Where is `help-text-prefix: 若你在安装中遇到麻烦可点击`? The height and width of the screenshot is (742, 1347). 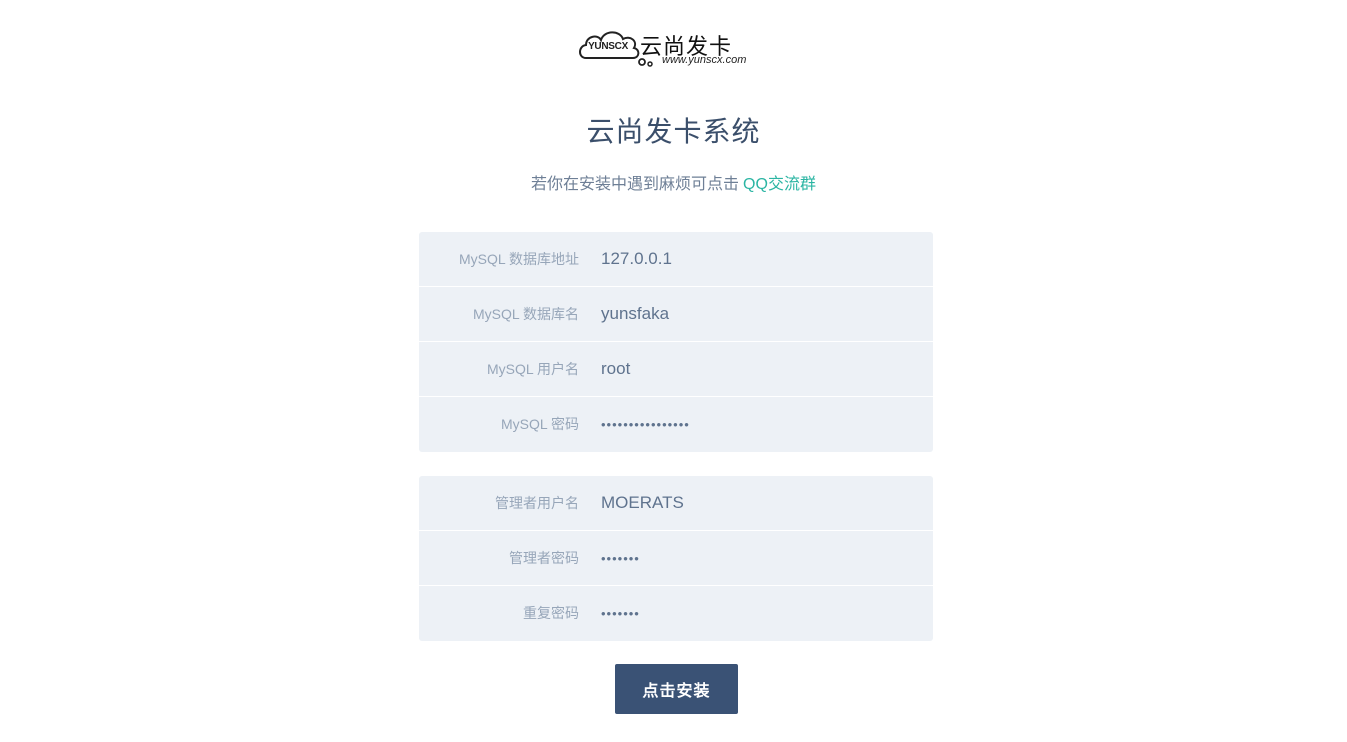
help-text-prefix: 若你在安装中遇到麻烦可点击 is located at coordinates (635, 184).